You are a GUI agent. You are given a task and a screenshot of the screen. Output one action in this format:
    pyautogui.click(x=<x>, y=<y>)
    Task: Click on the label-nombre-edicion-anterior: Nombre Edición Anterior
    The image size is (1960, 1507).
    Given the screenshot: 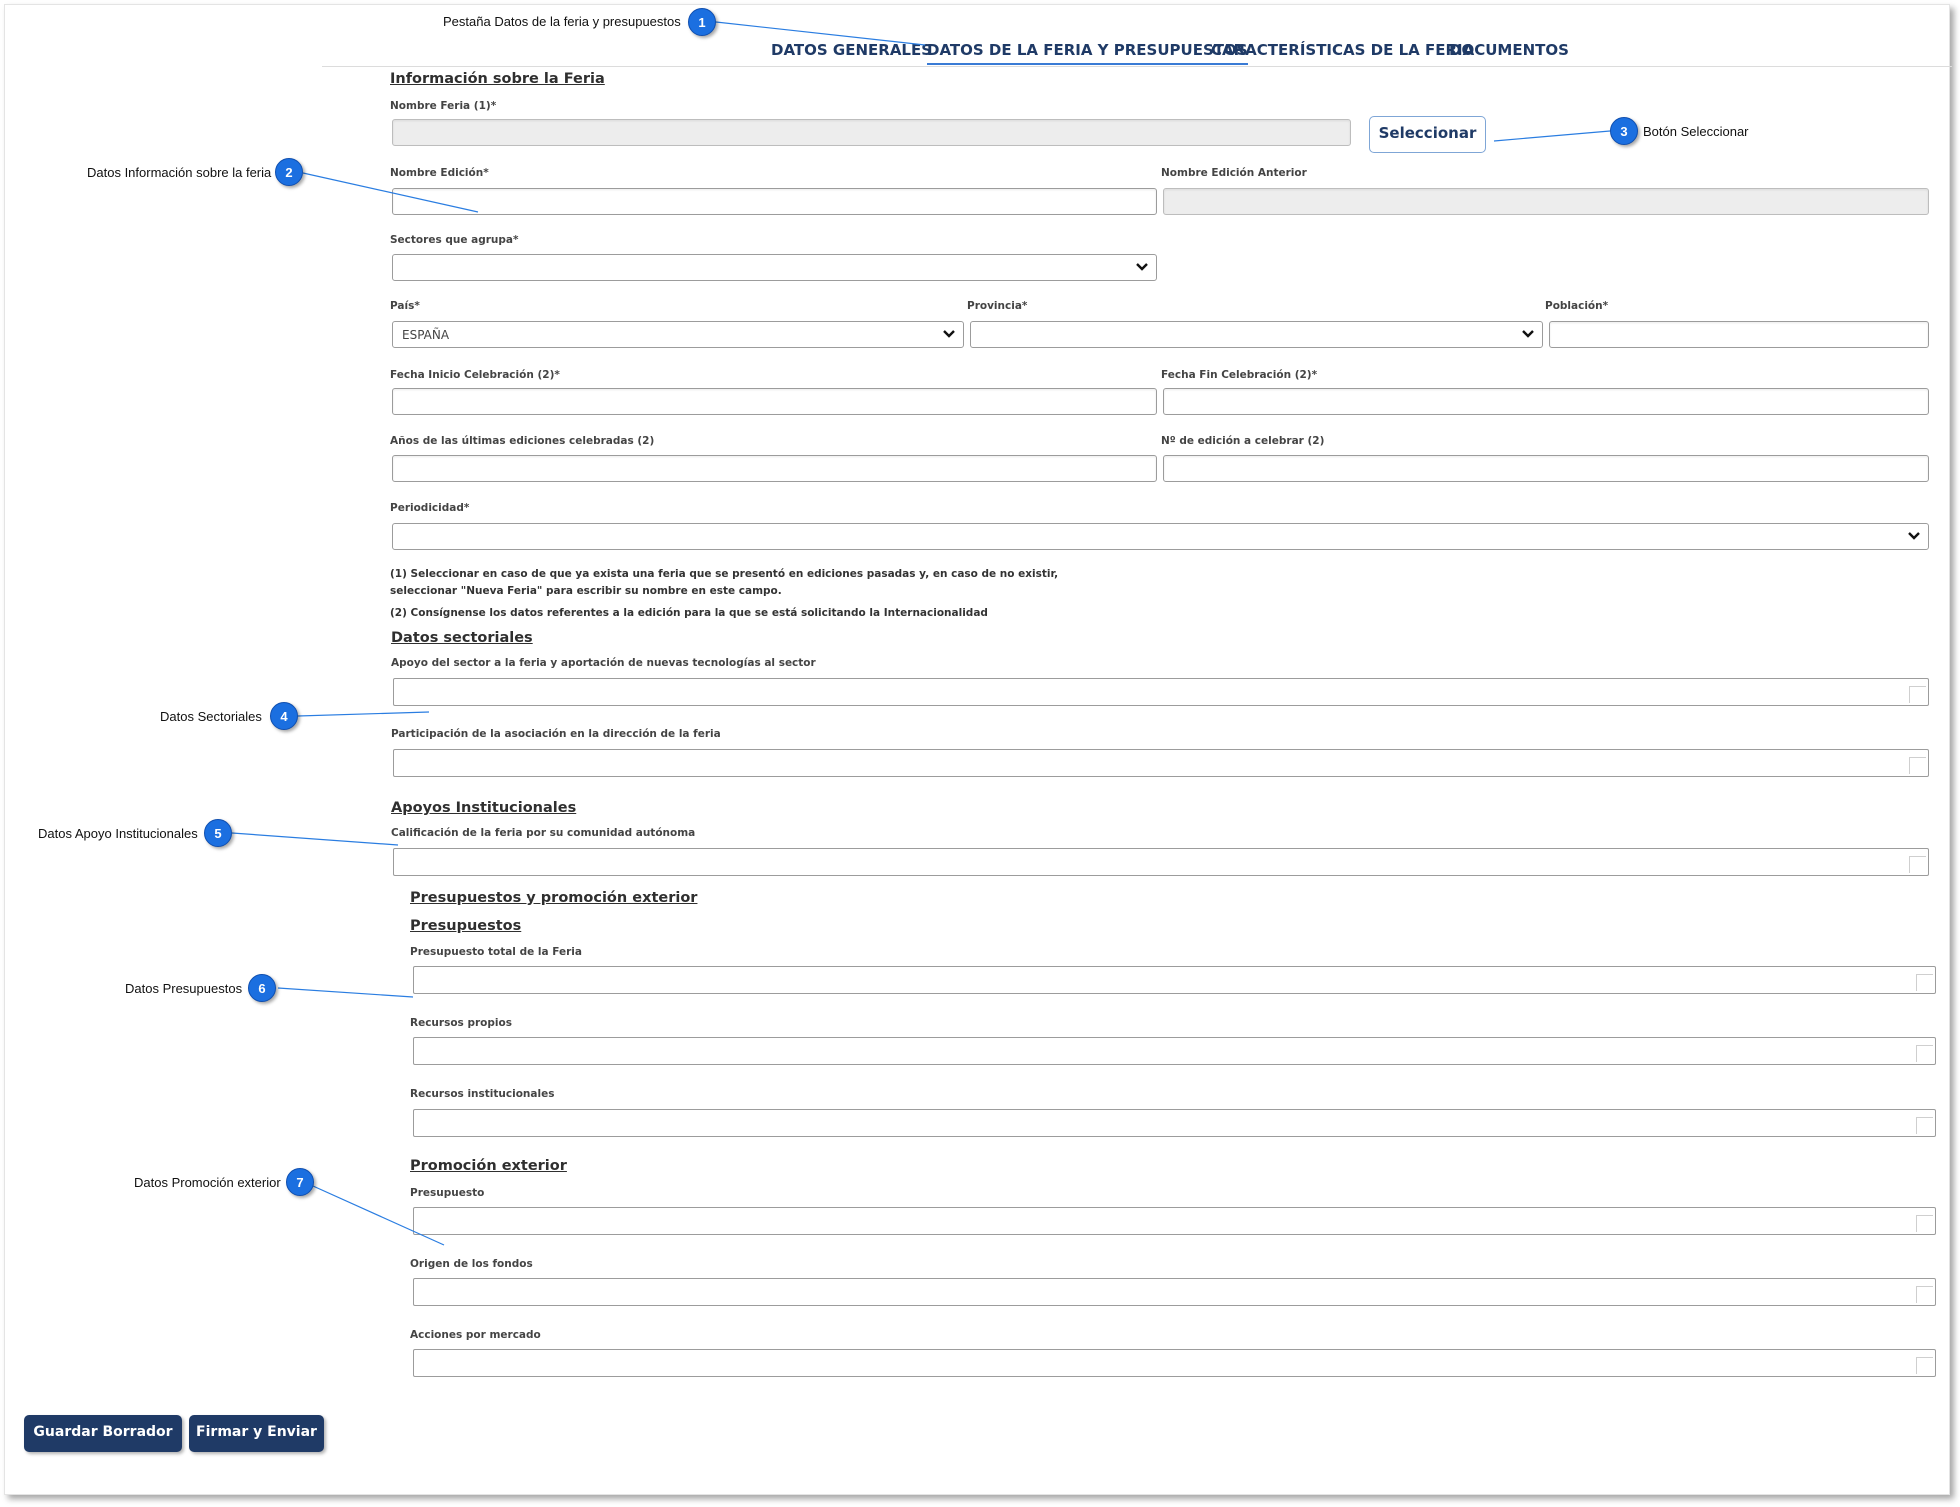 What is the action you would take?
    pyautogui.click(x=1234, y=173)
    